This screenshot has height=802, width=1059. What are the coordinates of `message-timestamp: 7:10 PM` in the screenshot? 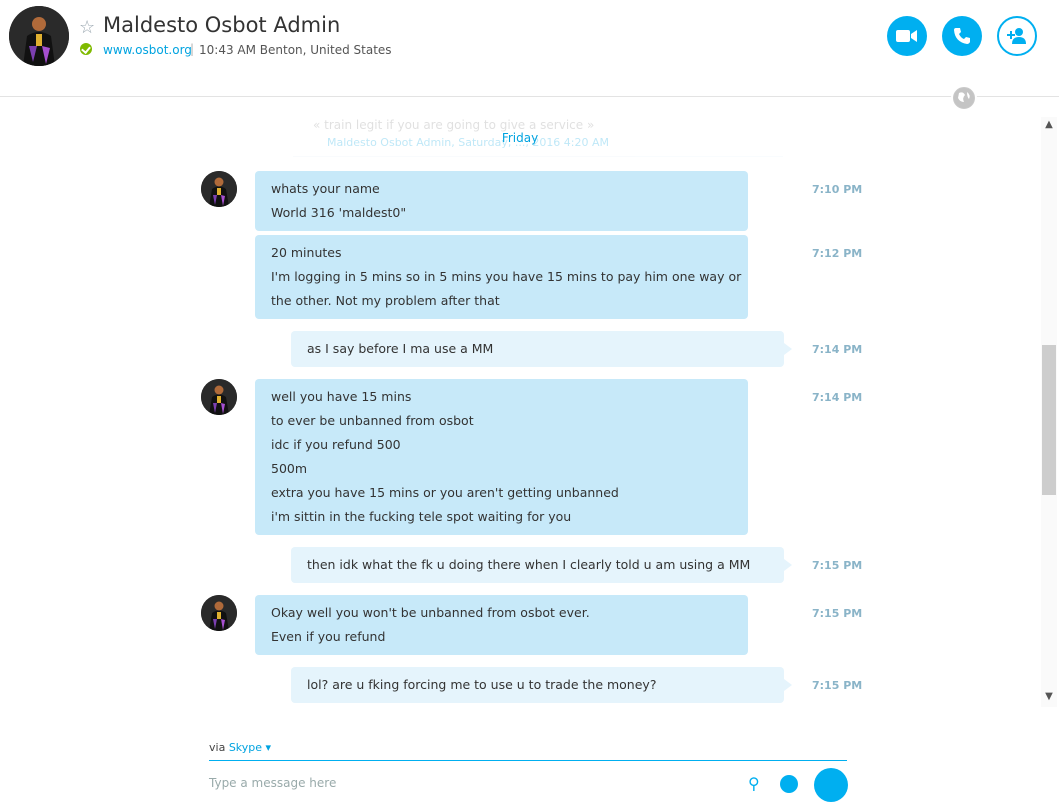 It's located at (837, 189).